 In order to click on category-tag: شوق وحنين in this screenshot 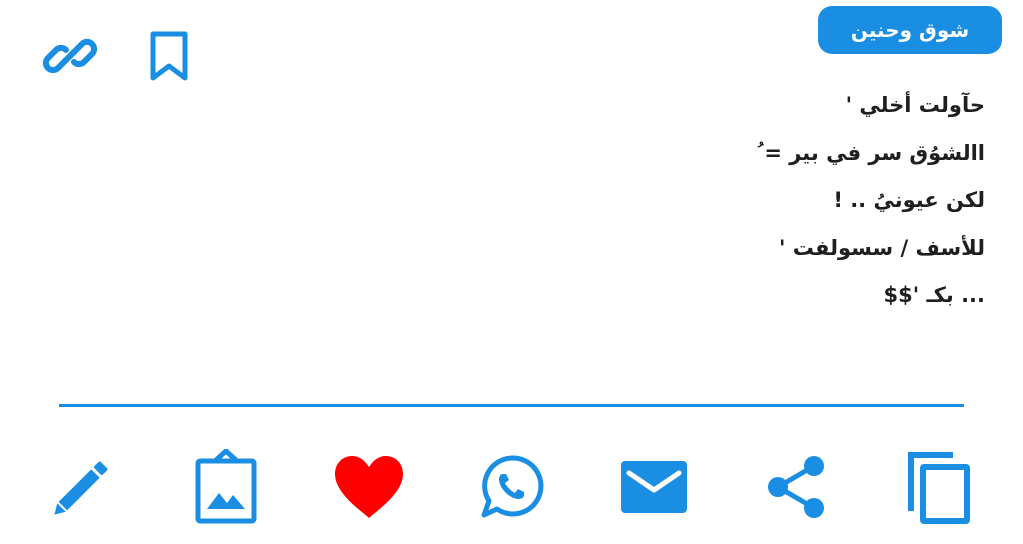, I will do `click(910, 30)`.